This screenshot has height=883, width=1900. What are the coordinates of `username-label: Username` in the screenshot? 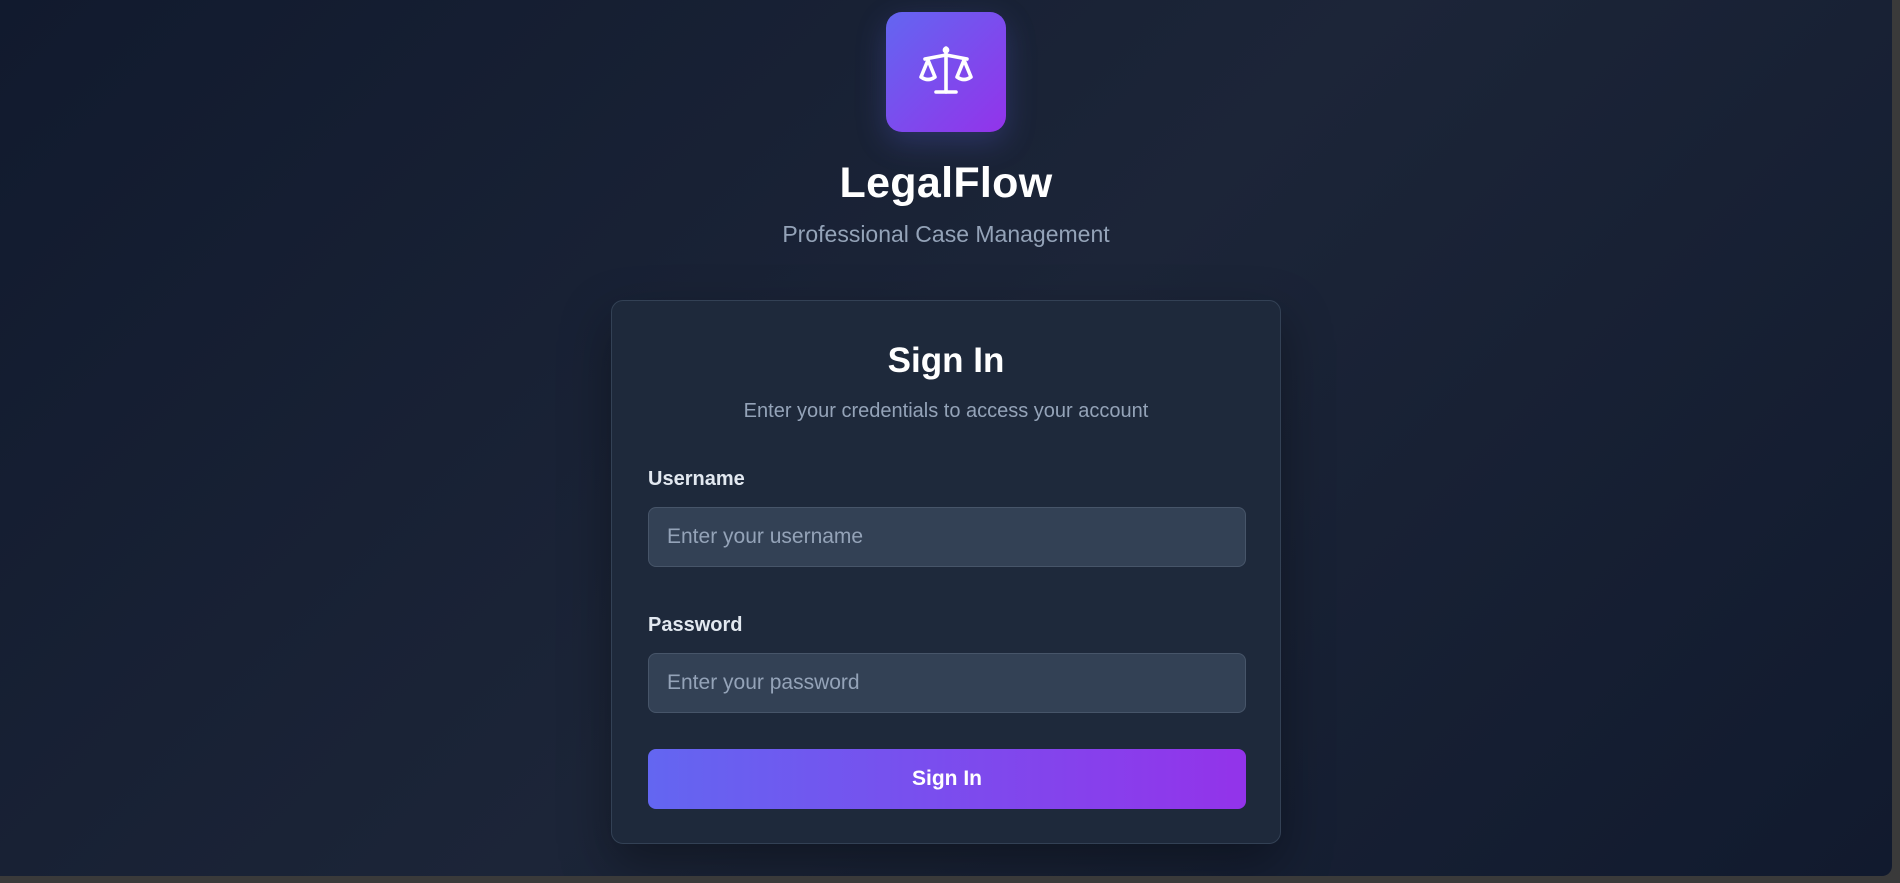 It's located at (696, 479).